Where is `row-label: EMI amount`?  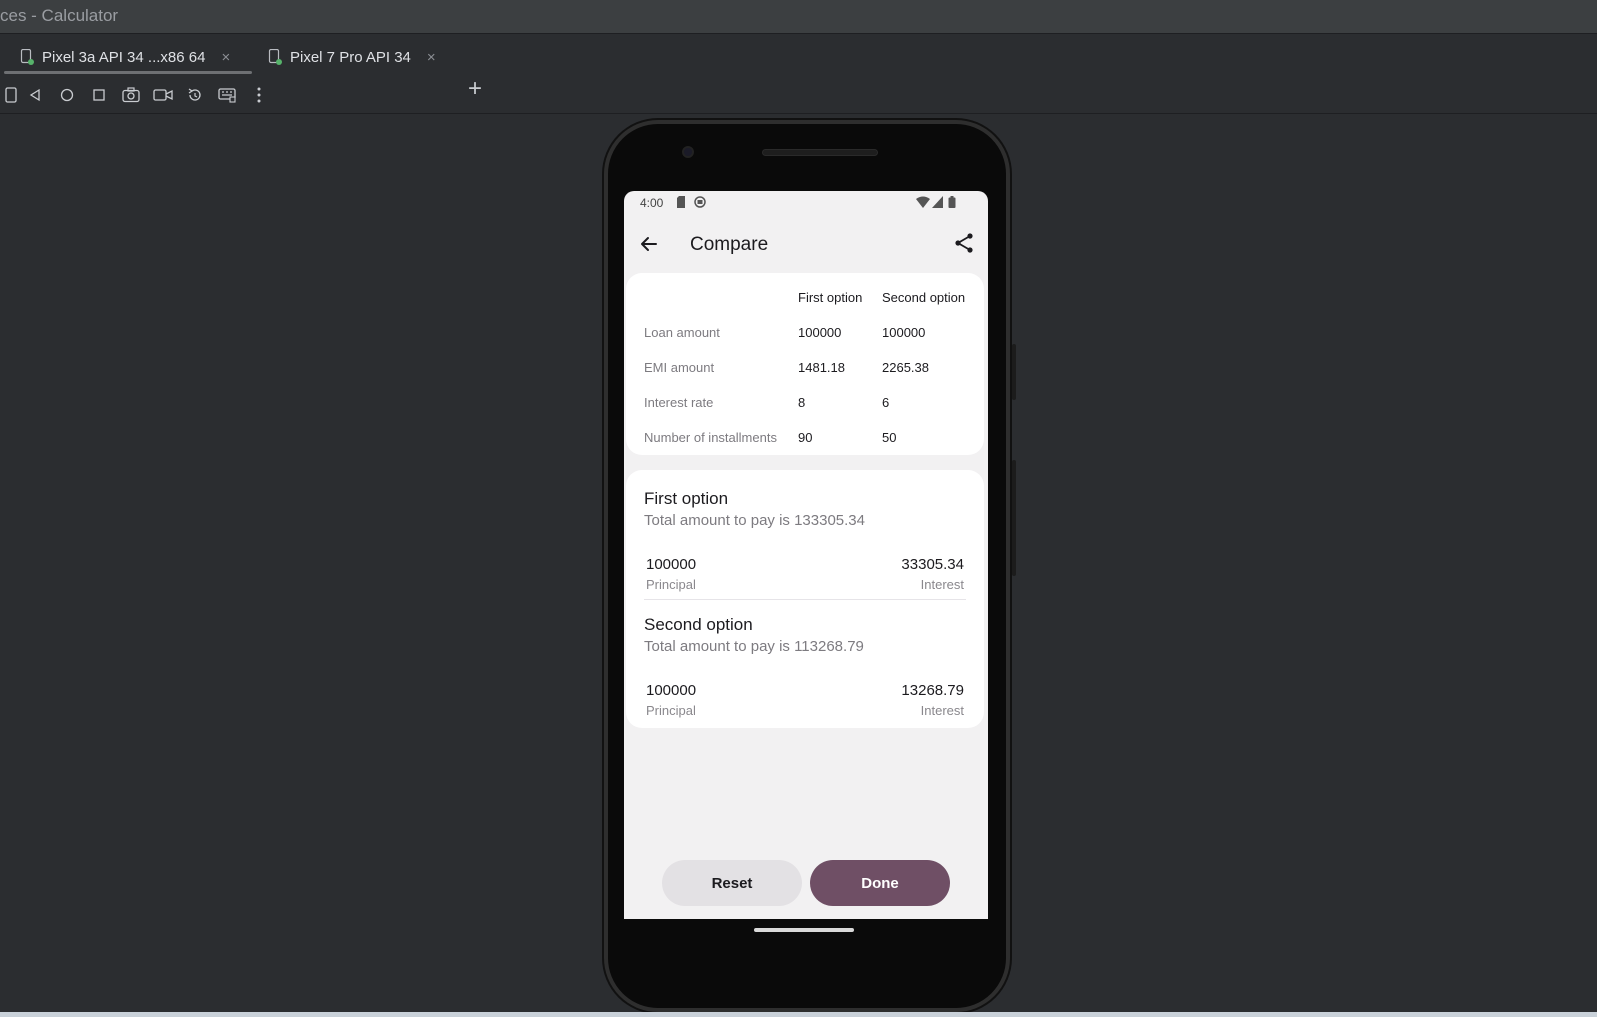 row-label: EMI amount is located at coordinates (679, 367).